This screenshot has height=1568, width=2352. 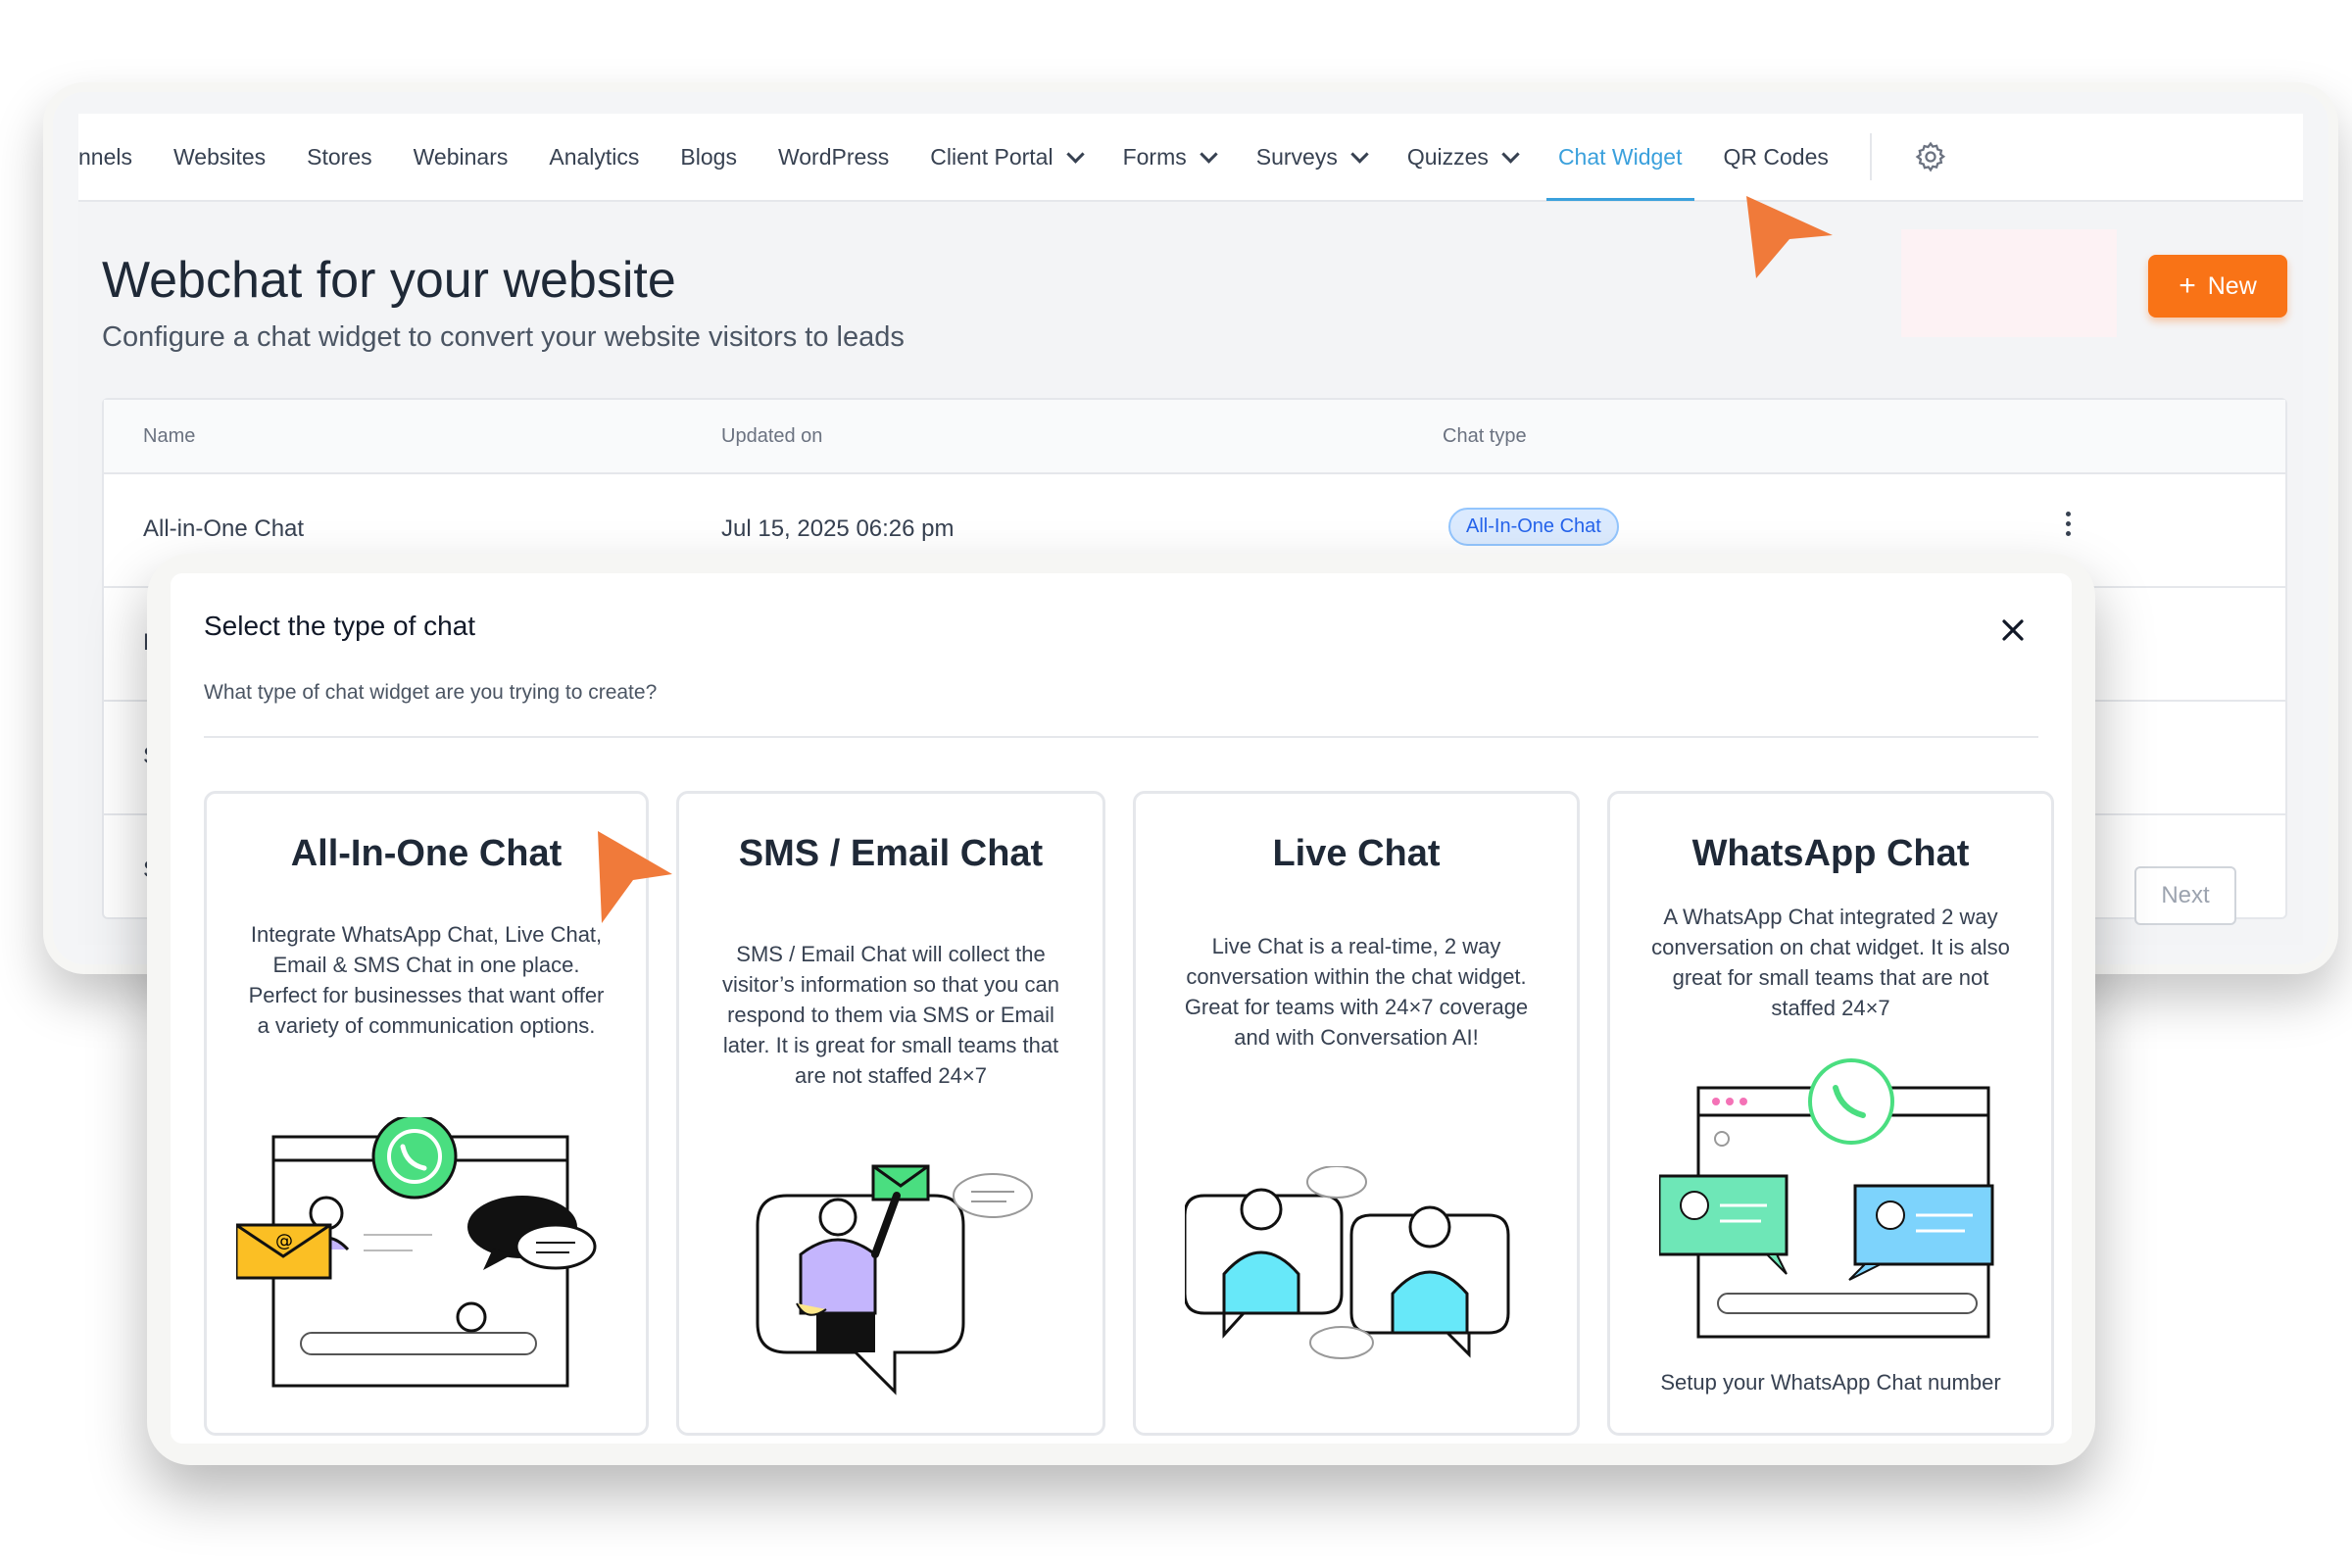 I want to click on nav-item-quizzes: Quizzes, so click(x=1464, y=157).